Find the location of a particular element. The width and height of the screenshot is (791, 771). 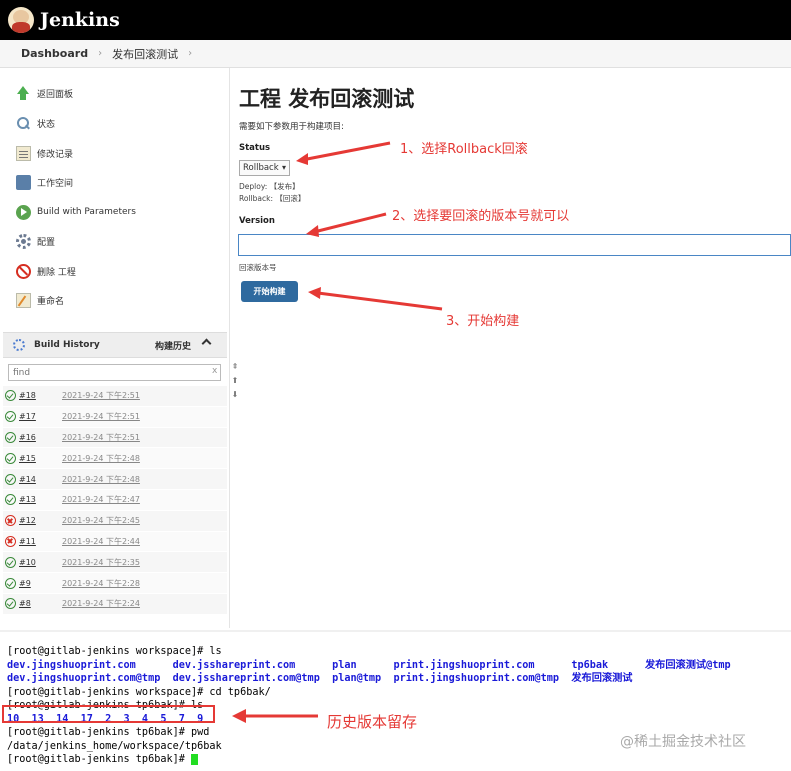

sidebar-item-status: 状态 is located at coordinates (35, 123).